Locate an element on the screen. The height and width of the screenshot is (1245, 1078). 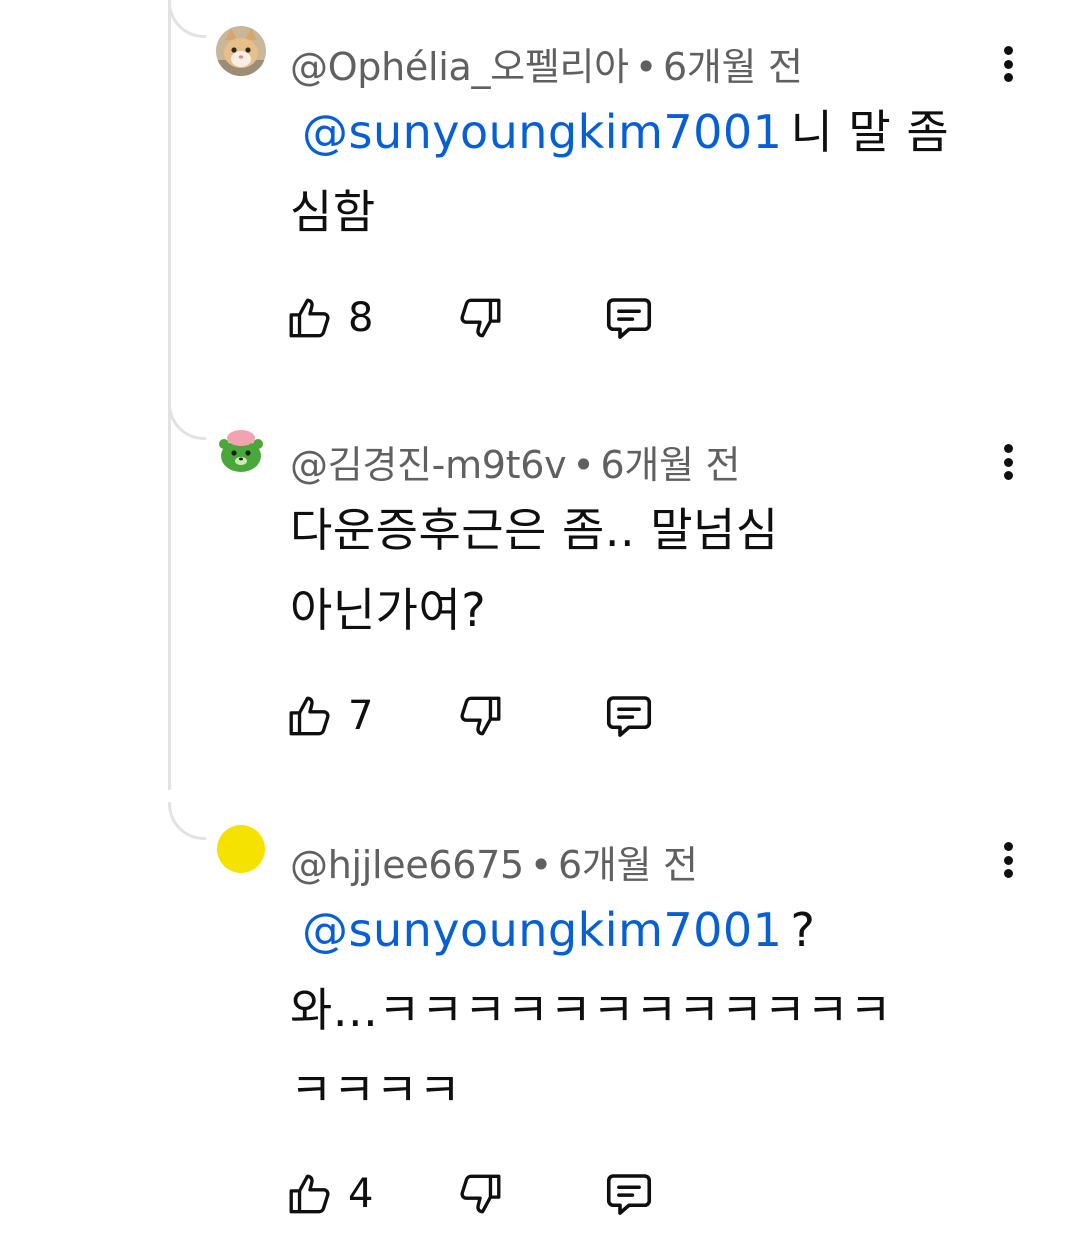
like-button: 8 is located at coordinates (329, 318).